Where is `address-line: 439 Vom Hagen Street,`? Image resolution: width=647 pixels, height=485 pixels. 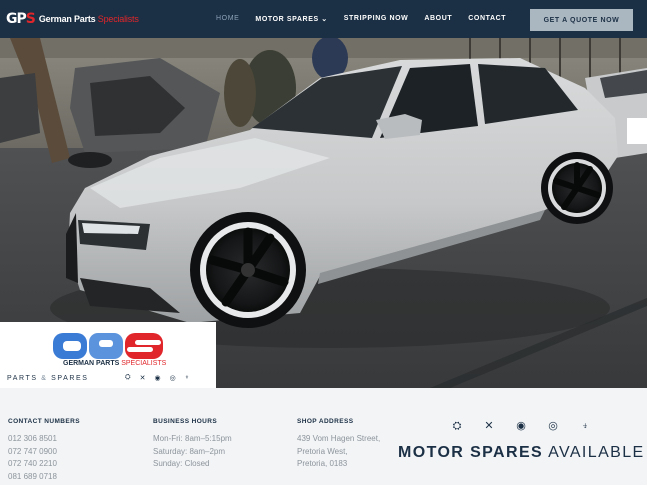
address-line: 439 Vom Hagen Street, is located at coordinates (339, 438).